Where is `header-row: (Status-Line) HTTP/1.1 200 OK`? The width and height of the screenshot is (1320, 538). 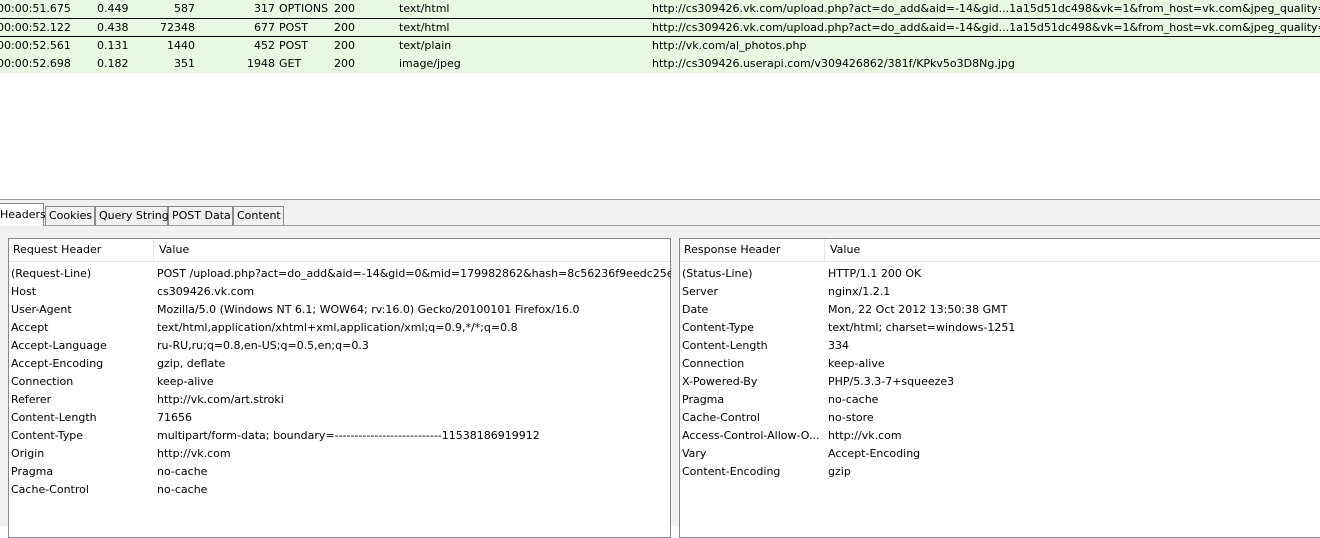 header-row: (Status-Line) HTTP/1.1 200 OK is located at coordinates (1000, 274).